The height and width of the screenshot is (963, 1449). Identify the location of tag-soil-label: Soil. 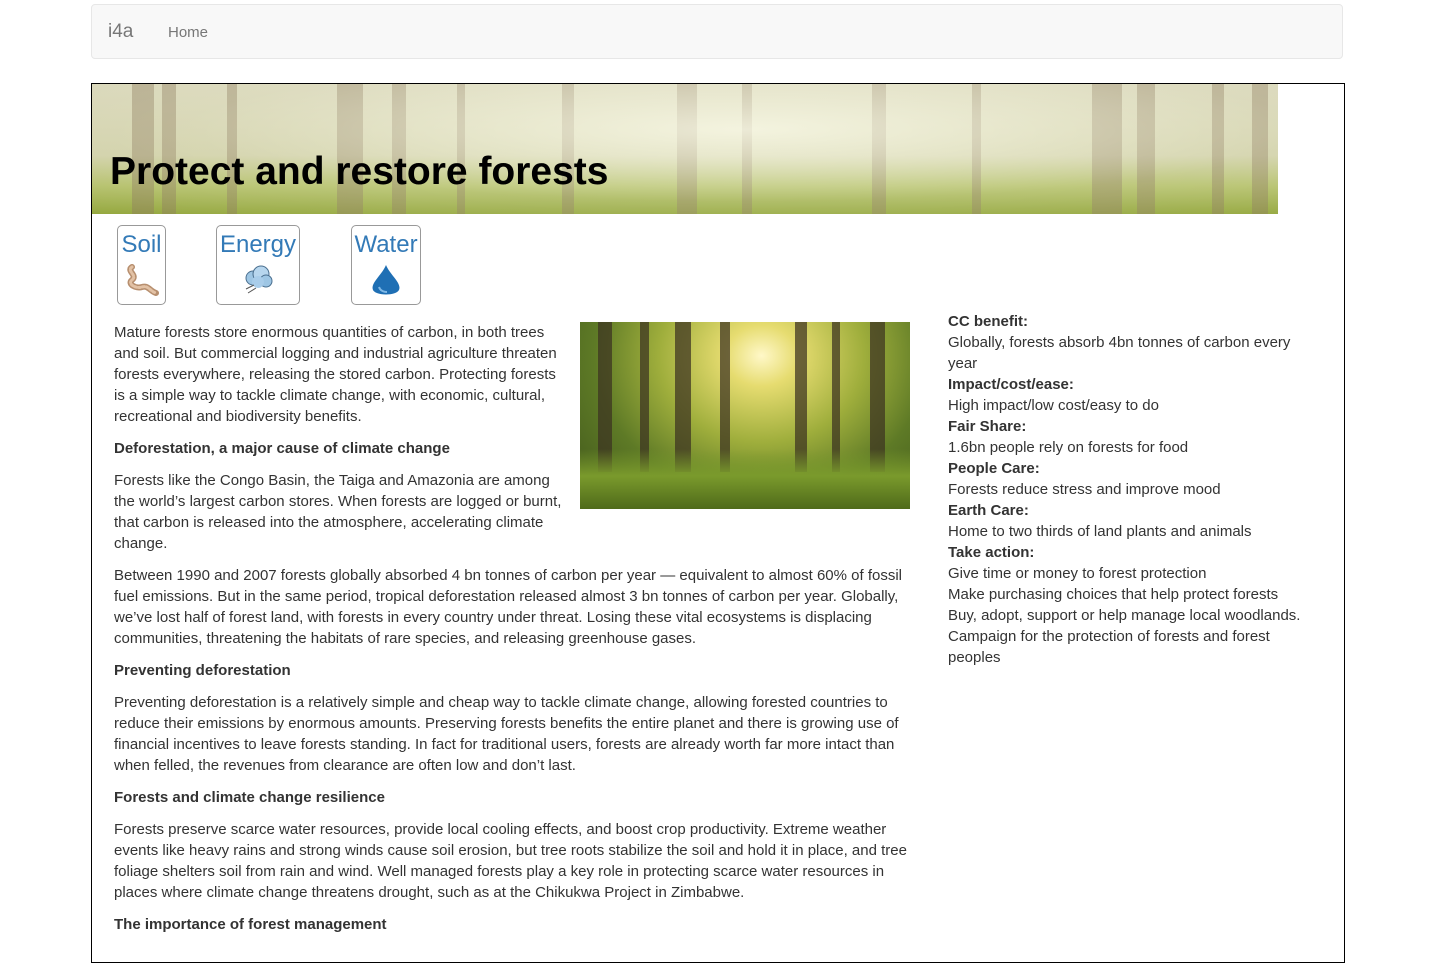
(141, 244).